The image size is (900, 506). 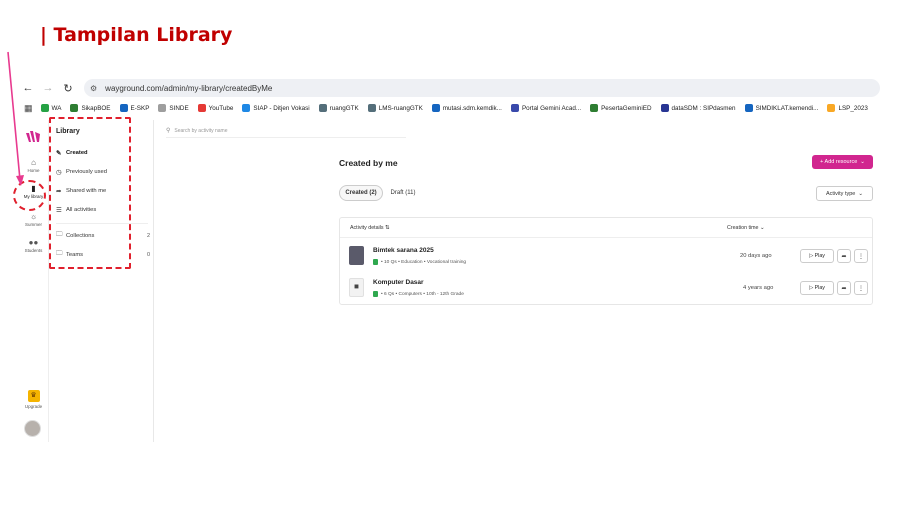 What do you see at coordinates (93, 88) in the screenshot?
I see `site-info-icon: ⚙` at bounding box center [93, 88].